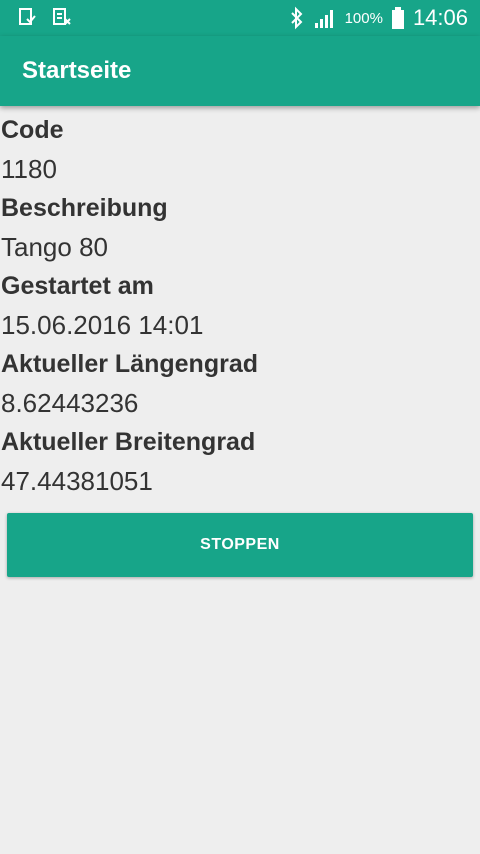 The height and width of the screenshot is (854, 480). I want to click on code-label: Code, so click(32, 130).